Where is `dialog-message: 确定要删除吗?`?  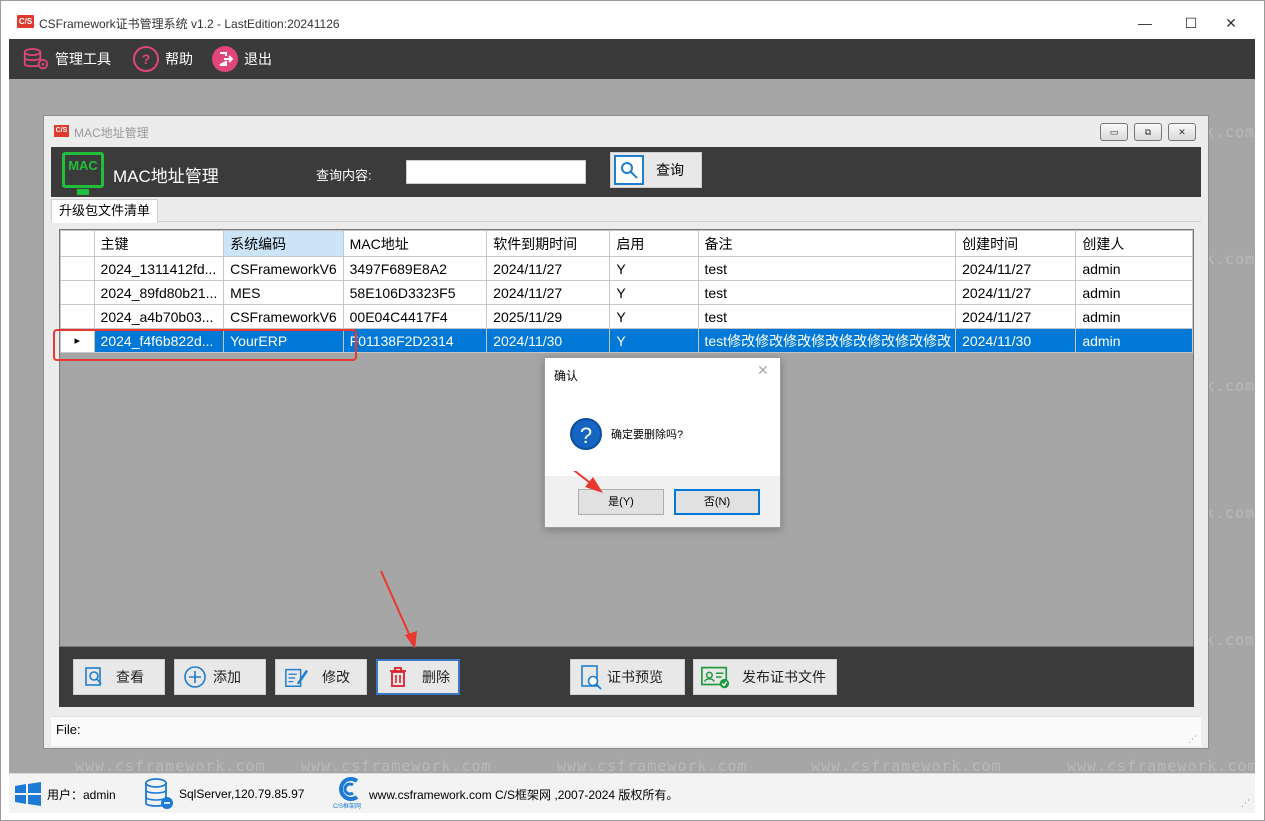 dialog-message: 确定要删除吗? is located at coordinates (647, 435).